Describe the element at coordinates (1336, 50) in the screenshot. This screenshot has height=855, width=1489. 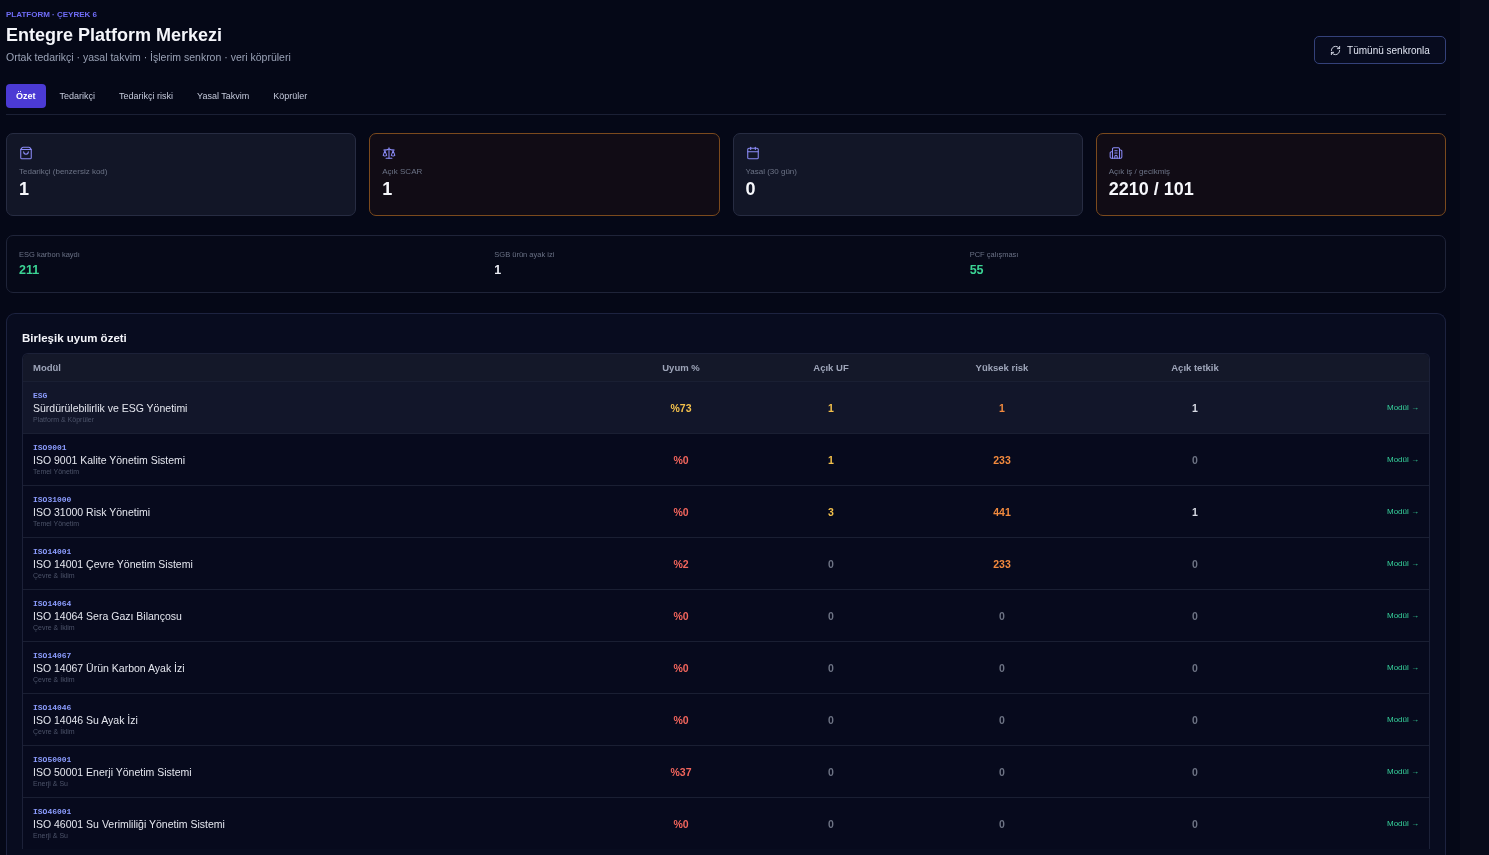
I see `refresh-icon` at that location.